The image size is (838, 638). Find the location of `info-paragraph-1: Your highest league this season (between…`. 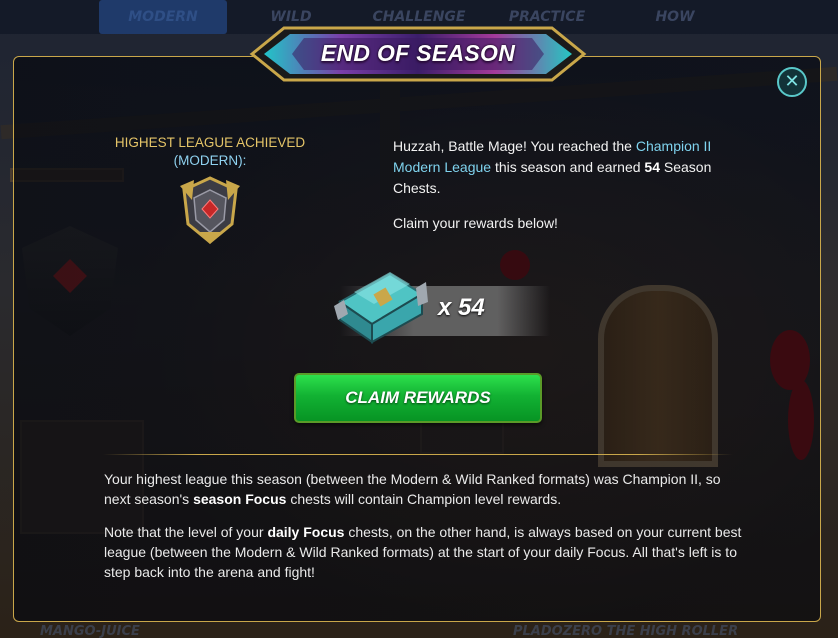

info-paragraph-1: Your highest league this season (between… is located at coordinates (424, 489).